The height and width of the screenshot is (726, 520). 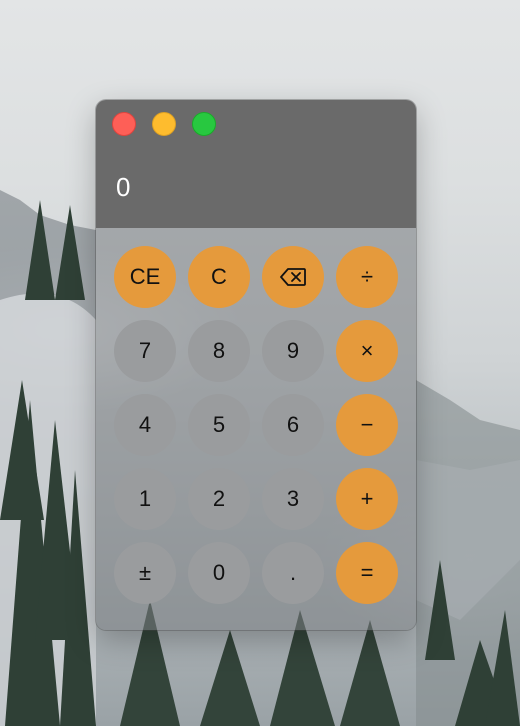 I want to click on divide-button: ÷, so click(x=367, y=277).